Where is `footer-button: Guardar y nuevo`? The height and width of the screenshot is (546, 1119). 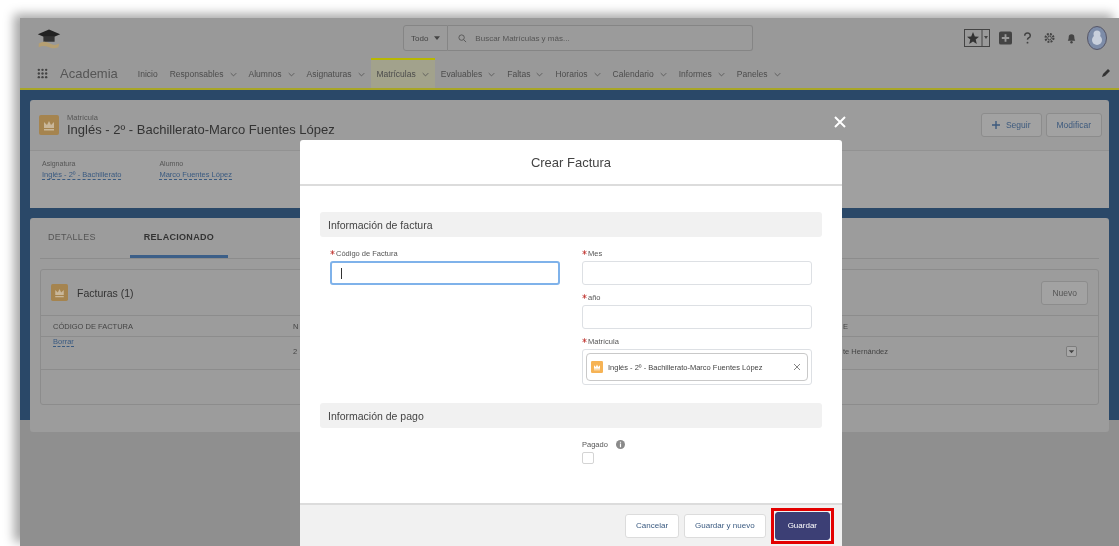
footer-button: Guardar y nuevo is located at coordinates (725, 525).